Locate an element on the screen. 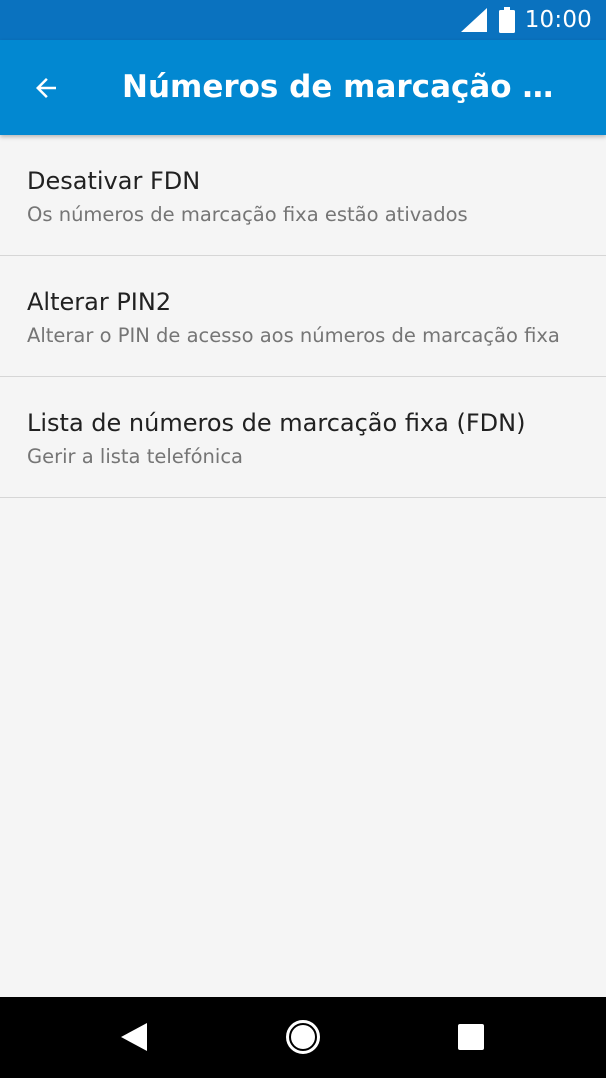  nav-back-button is located at coordinates (134, 1037).